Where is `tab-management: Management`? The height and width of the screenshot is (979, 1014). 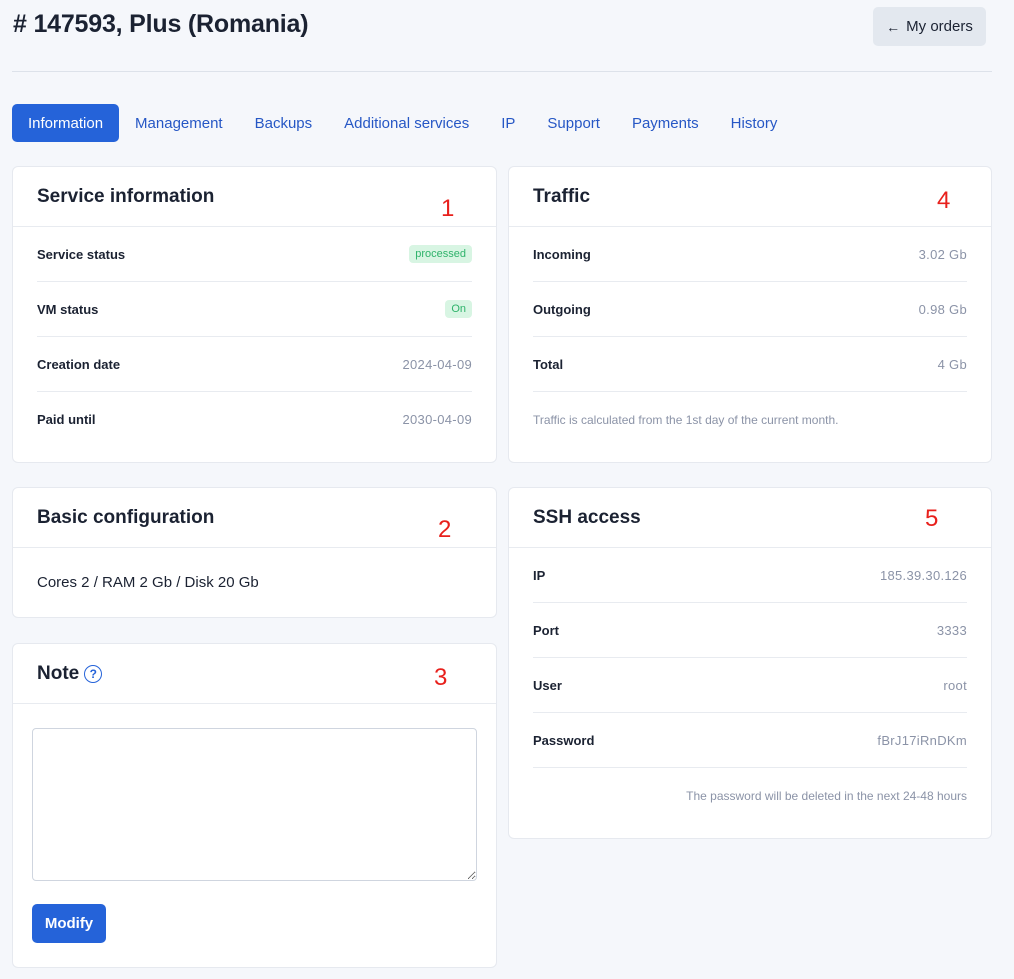
tab-management: Management is located at coordinates (179, 123).